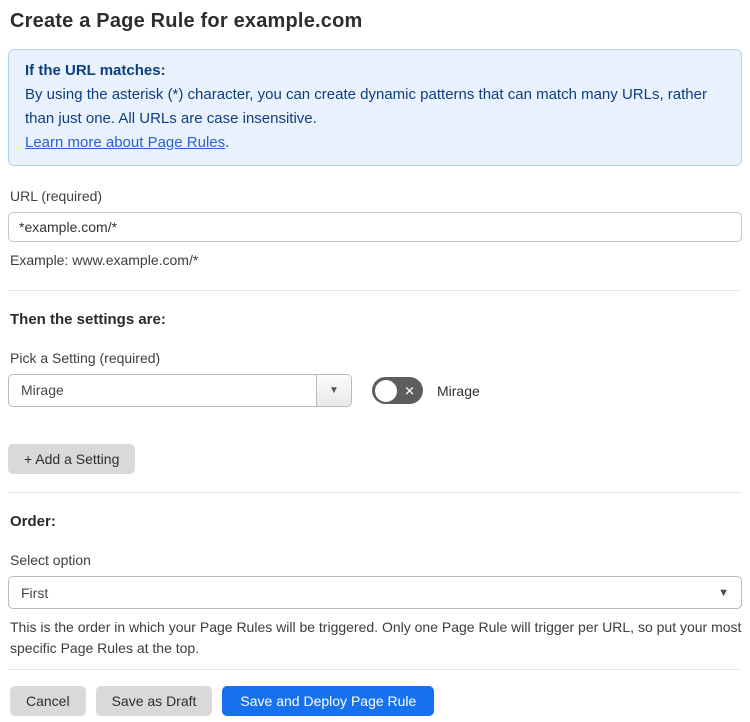 The width and height of the screenshot is (750, 722). Describe the element at coordinates (56, 196) in the screenshot. I see `url-field-label: URL (required)` at that location.